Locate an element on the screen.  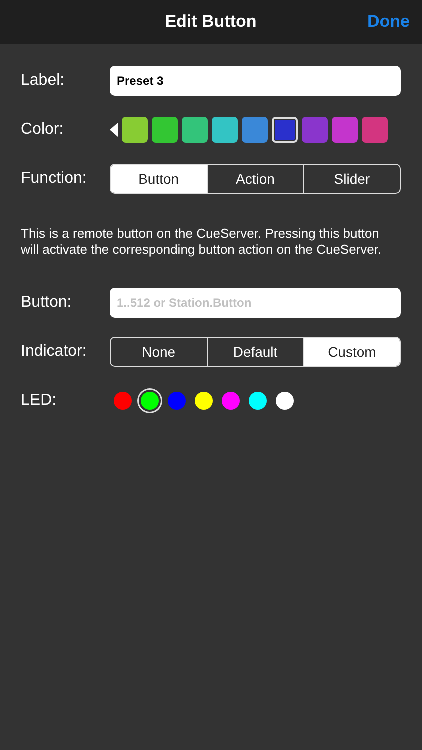
segment-tab: None is located at coordinates (159, 352).